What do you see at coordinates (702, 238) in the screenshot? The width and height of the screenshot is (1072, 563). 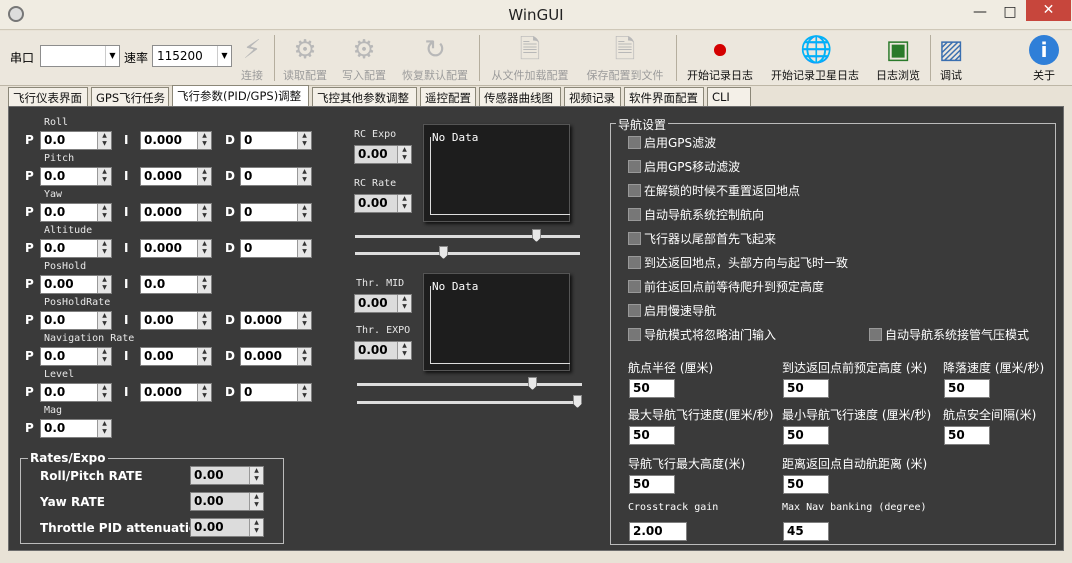 I see `nav-checkbox-4: 飞行器以尾部首先飞起来` at bounding box center [702, 238].